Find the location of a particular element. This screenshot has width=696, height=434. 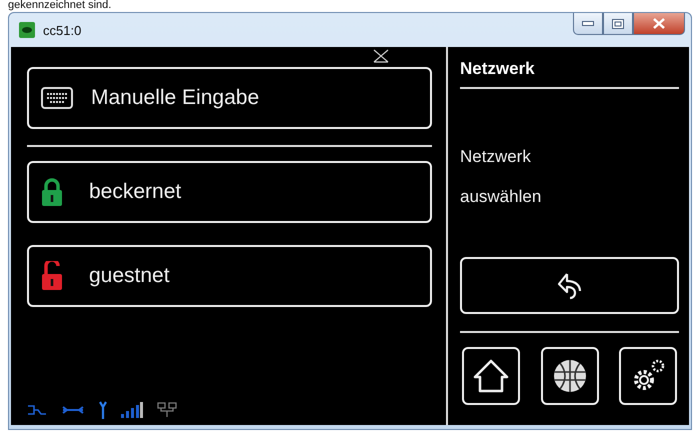

caption-text: gekennzeichnet sind. is located at coordinates (59, 6).